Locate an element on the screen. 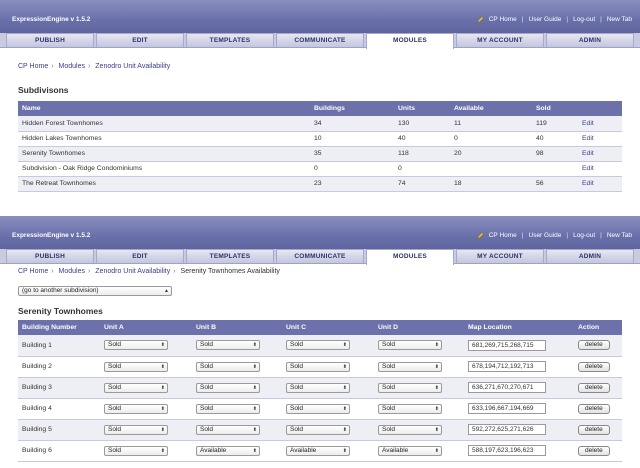 Image resolution: width=640 pixels, height=468 pixels. map-location-input: 592,272,625,271,626 is located at coordinates (507, 429).